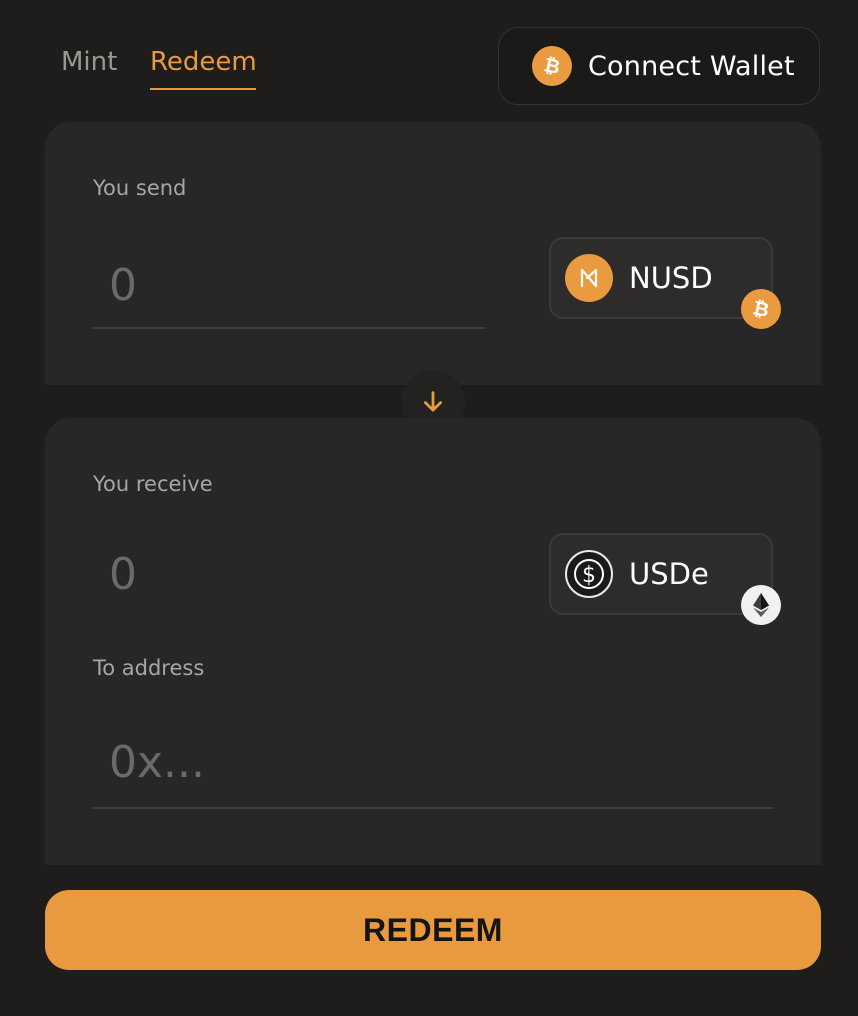 This screenshot has width=858, height=1016. I want to click on usde-icon: $, so click(589, 574).